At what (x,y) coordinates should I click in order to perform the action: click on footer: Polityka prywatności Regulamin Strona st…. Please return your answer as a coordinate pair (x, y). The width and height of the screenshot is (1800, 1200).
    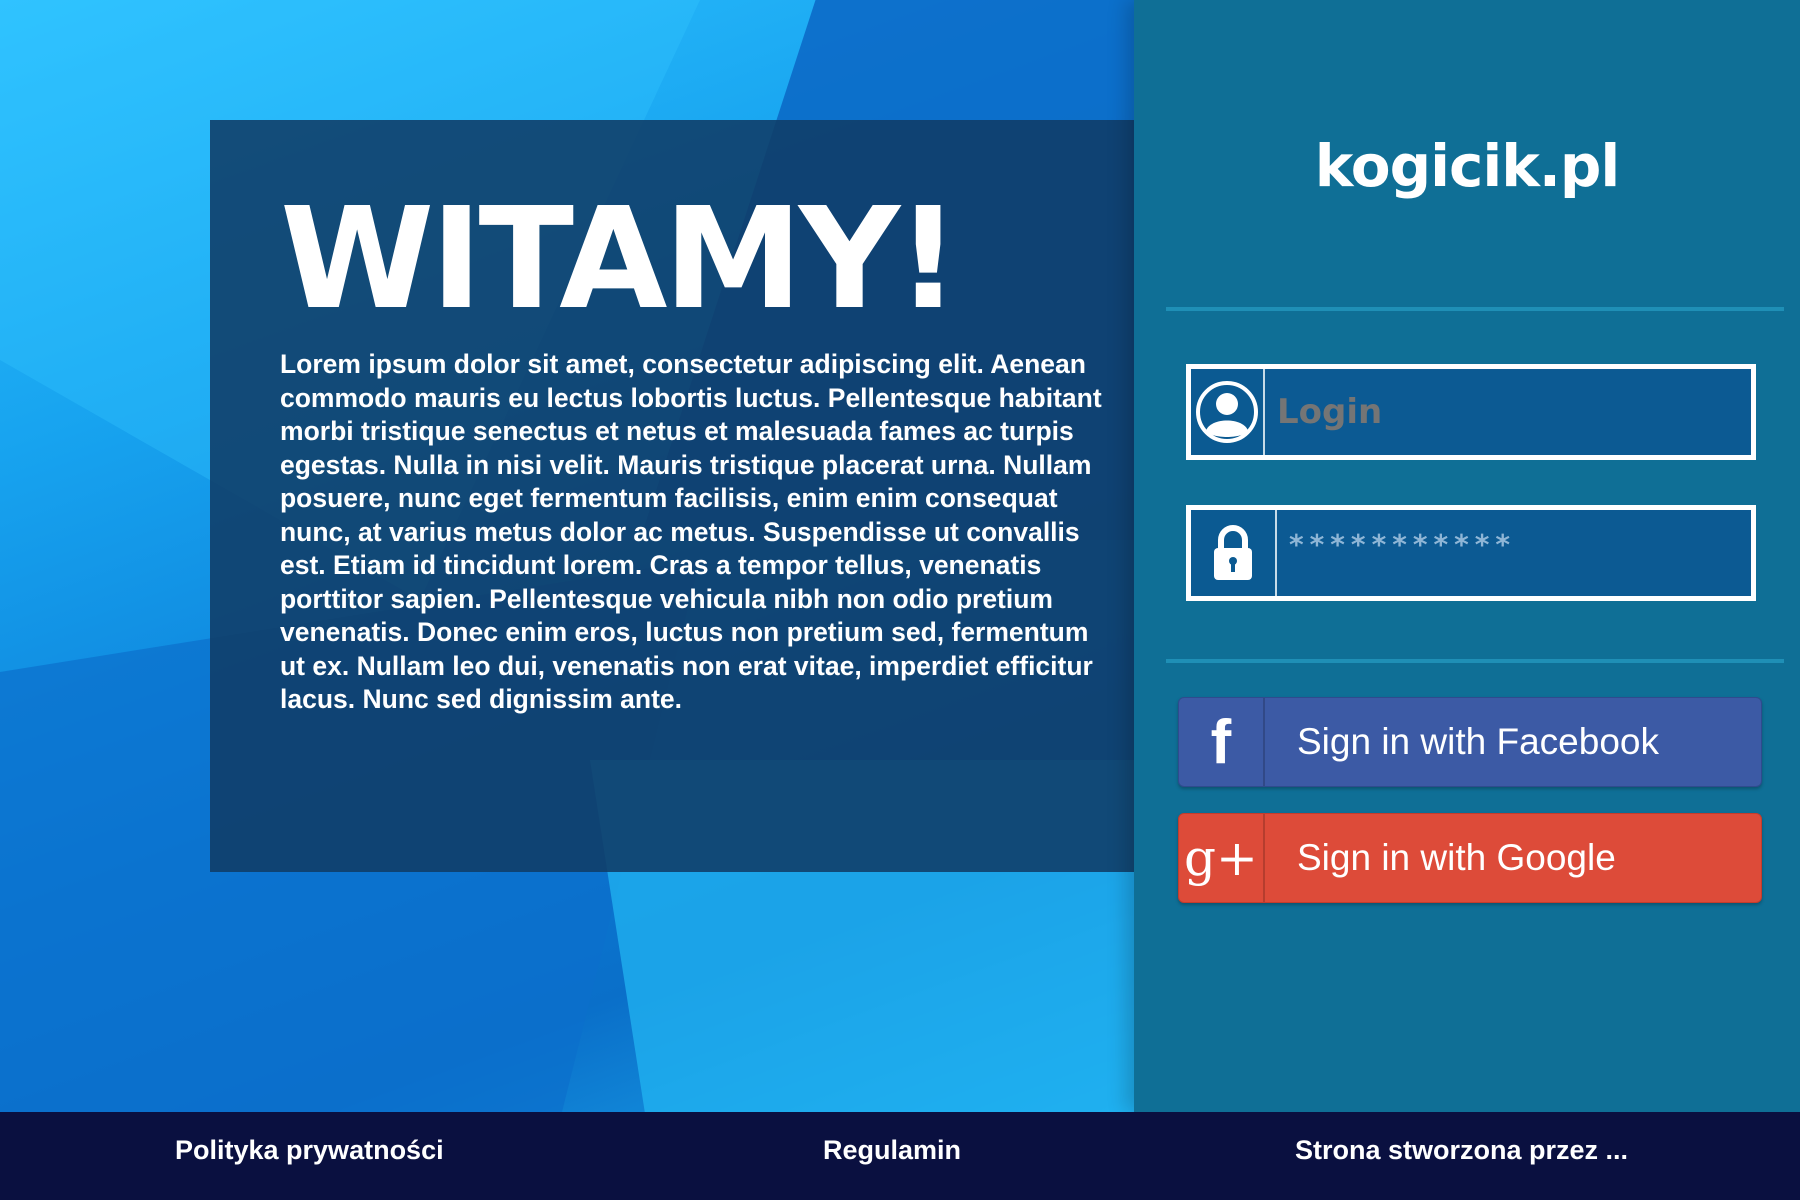
    Looking at the image, I should click on (900, 1156).